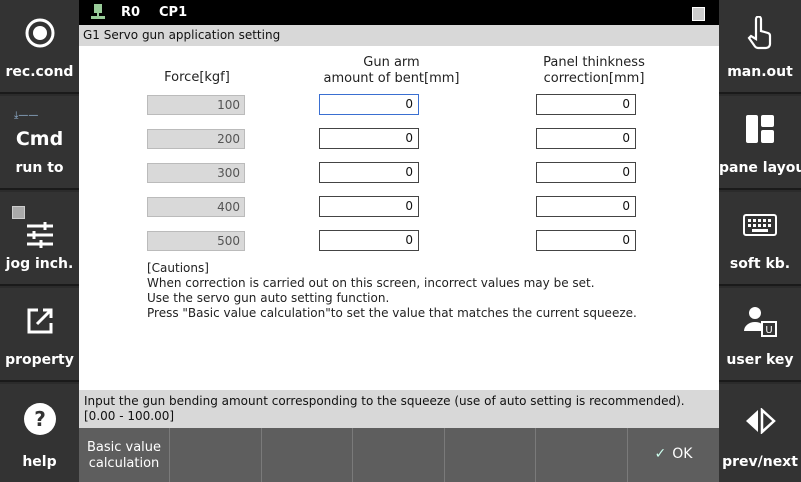  I want to click on basic-value-calculation-button: Basic value calculation, so click(124, 455).